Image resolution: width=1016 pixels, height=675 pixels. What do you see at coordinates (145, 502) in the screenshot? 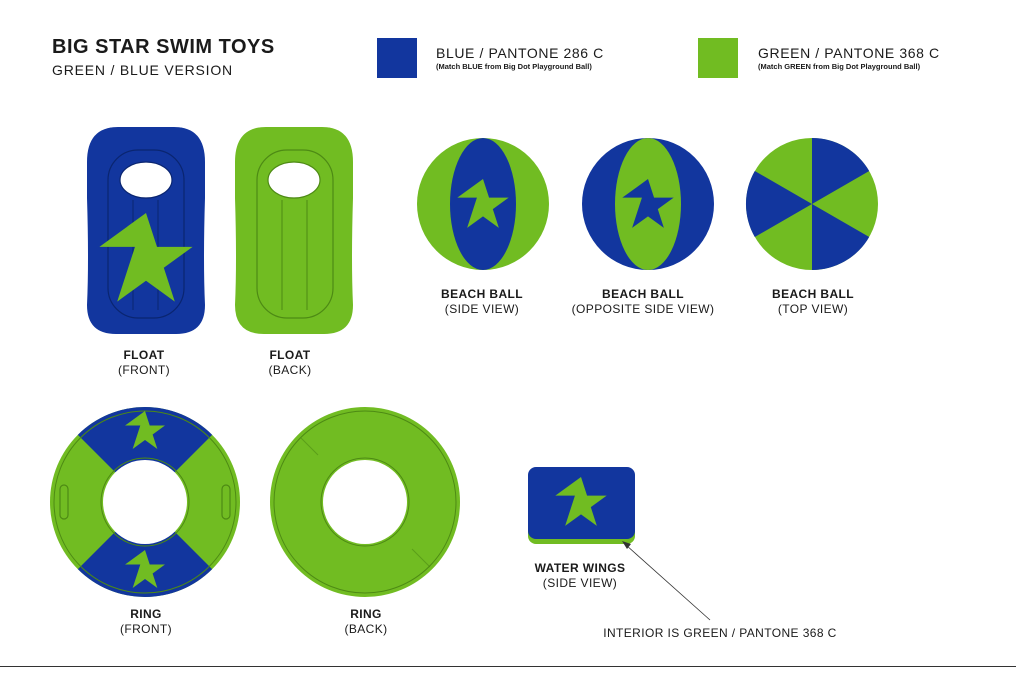
I see `ring-front` at bounding box center [145, 502].